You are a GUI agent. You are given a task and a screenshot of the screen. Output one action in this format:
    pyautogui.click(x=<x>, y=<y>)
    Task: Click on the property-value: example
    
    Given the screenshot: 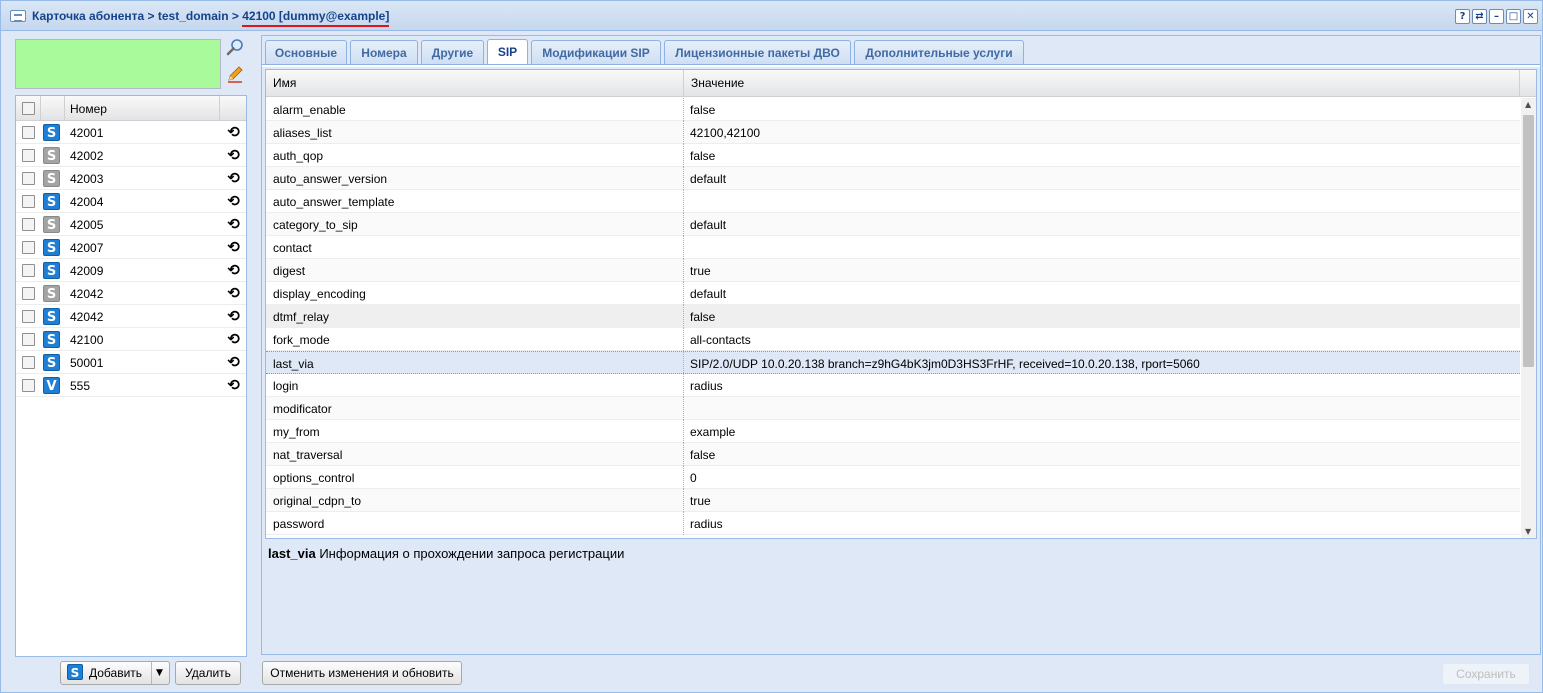 What is the action you would take?
    pyautogui.click(x=712, y=432)
    